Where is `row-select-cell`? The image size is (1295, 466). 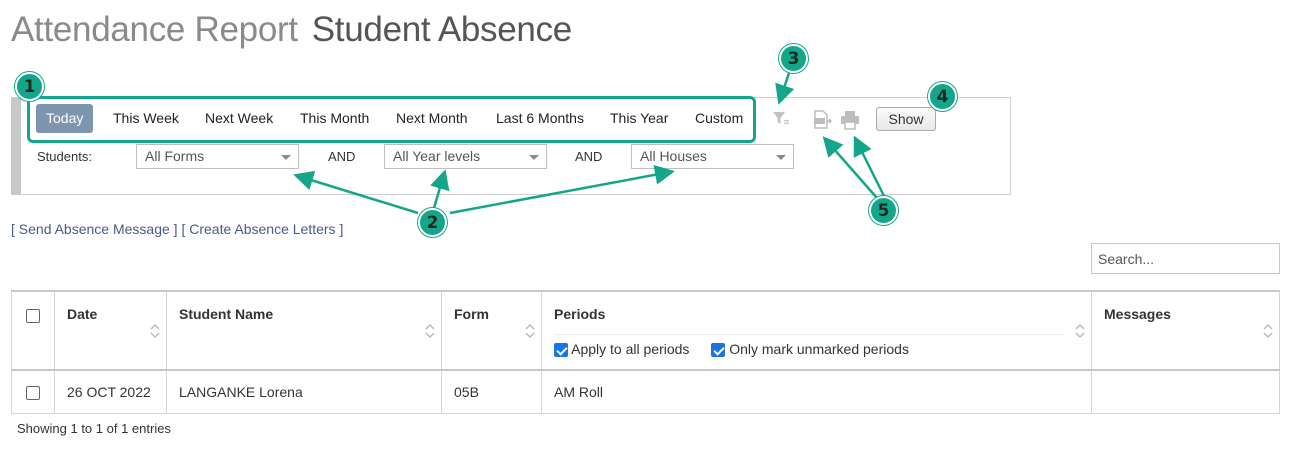
row-select-cell is located at coordinates (33, 391).